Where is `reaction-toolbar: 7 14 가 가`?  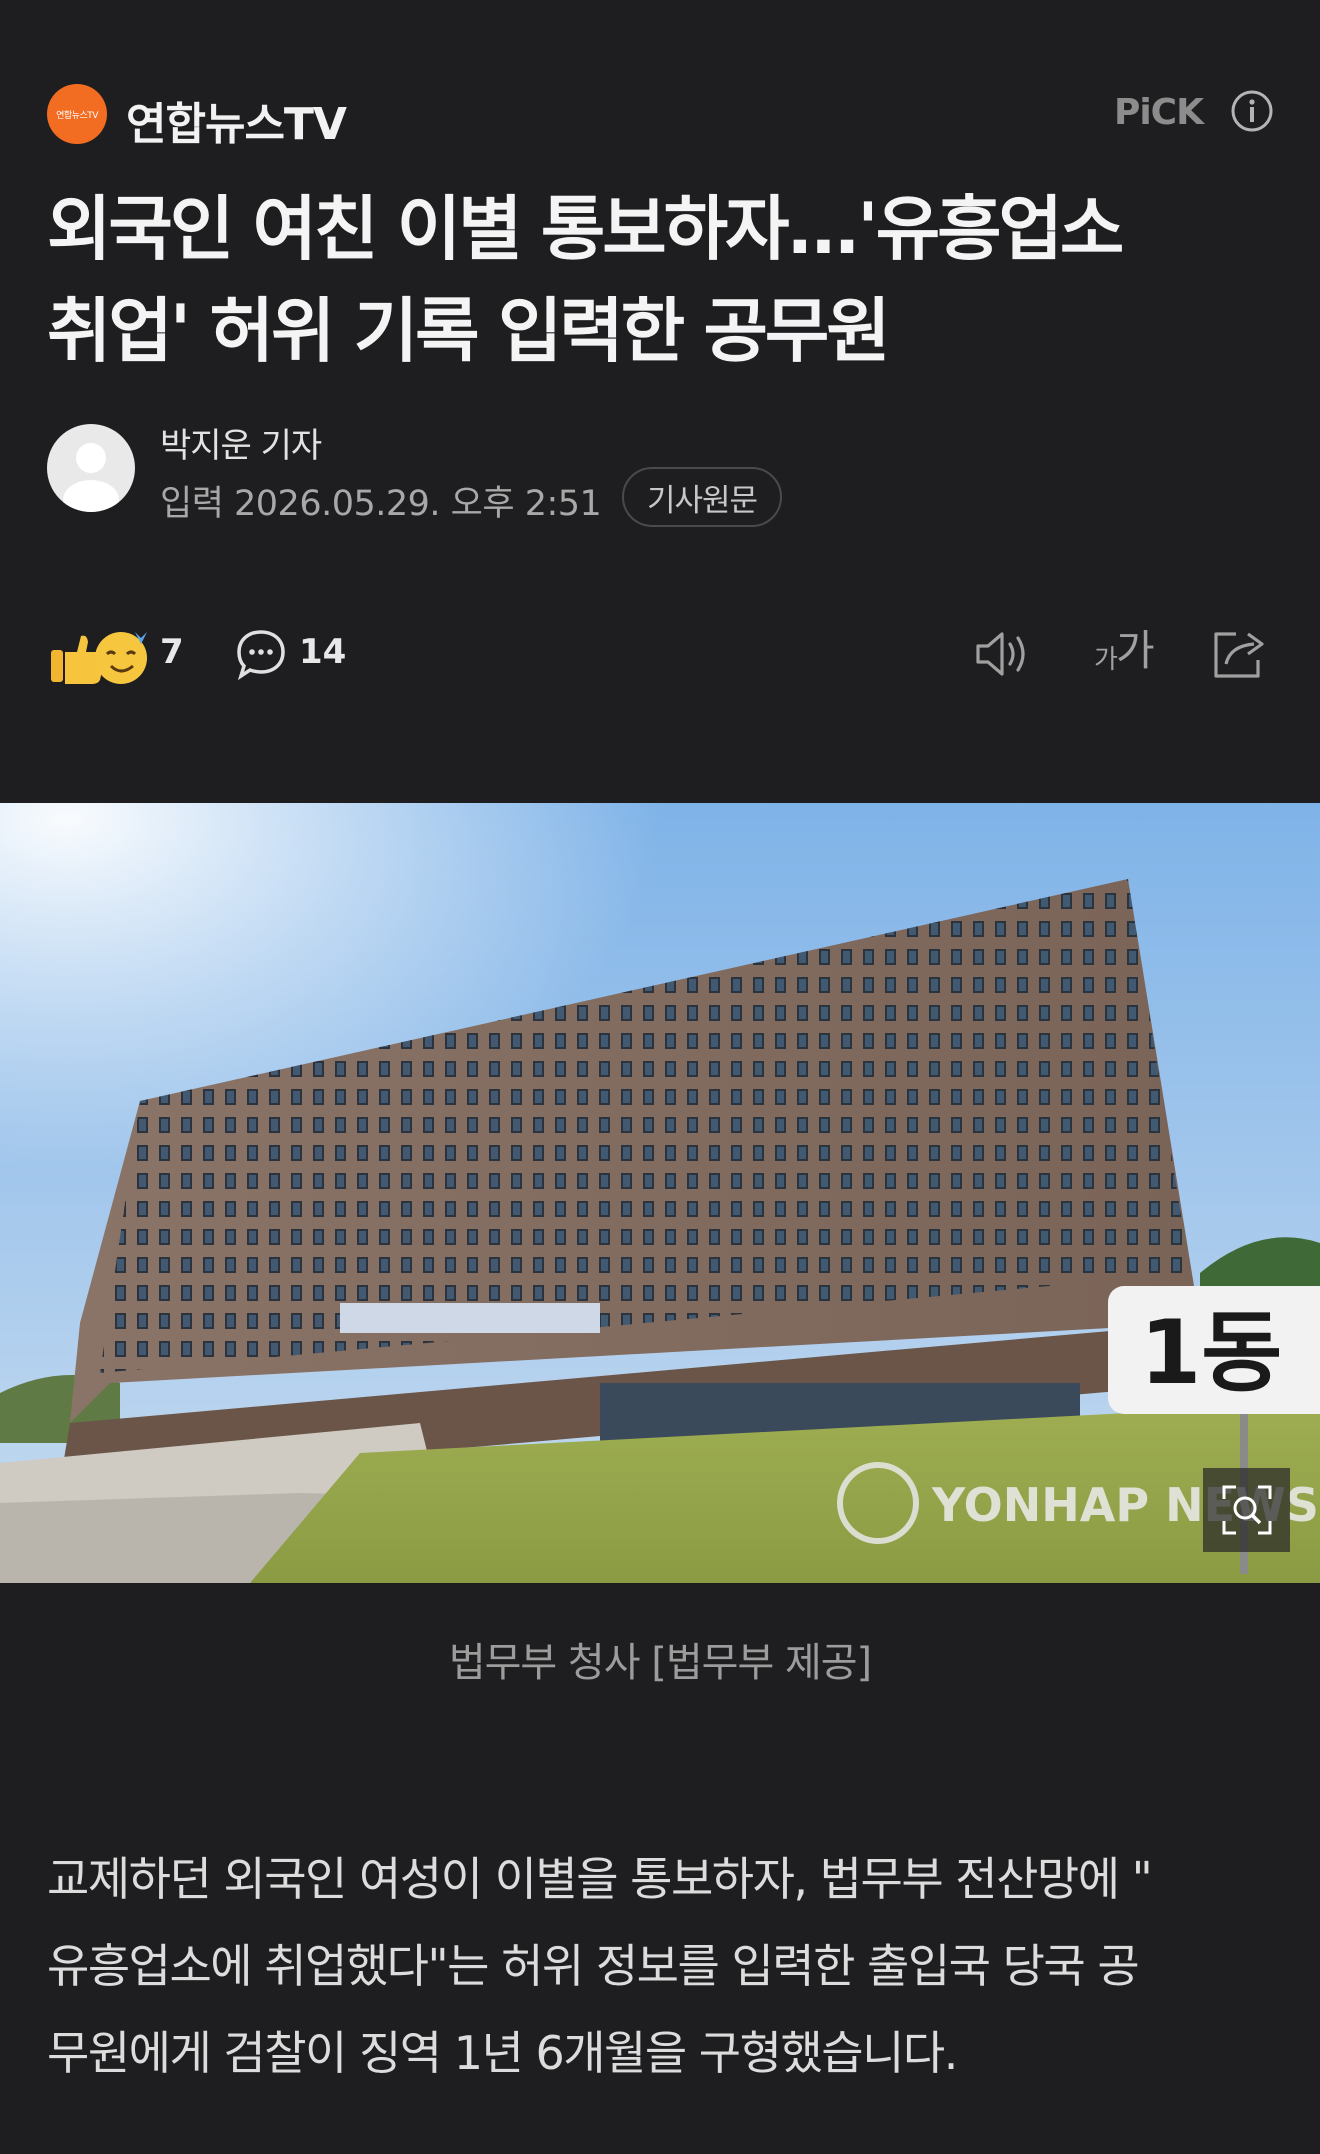
reaction-toolbar: 7 14 가 가 is located at coordinates (660, 655).